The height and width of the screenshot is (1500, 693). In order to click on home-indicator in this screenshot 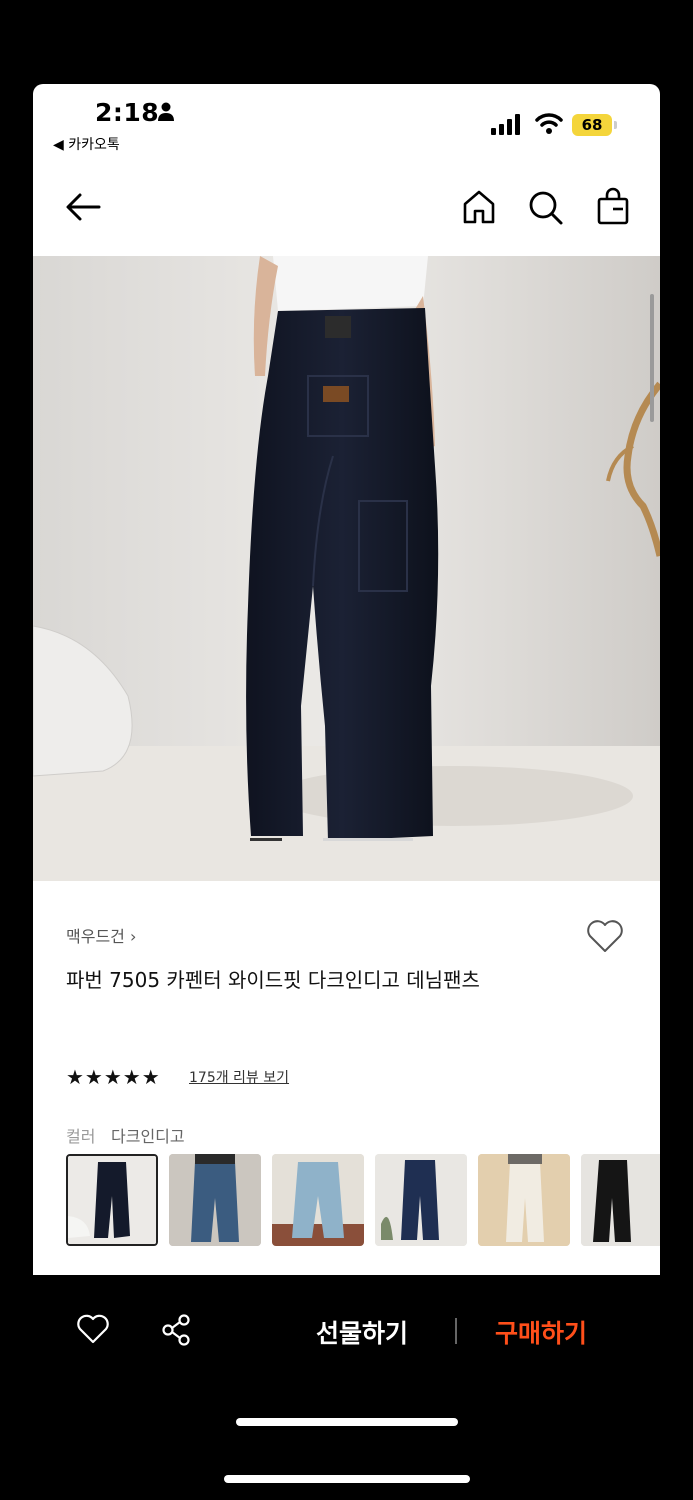, I will do `click(347, 1479)`.